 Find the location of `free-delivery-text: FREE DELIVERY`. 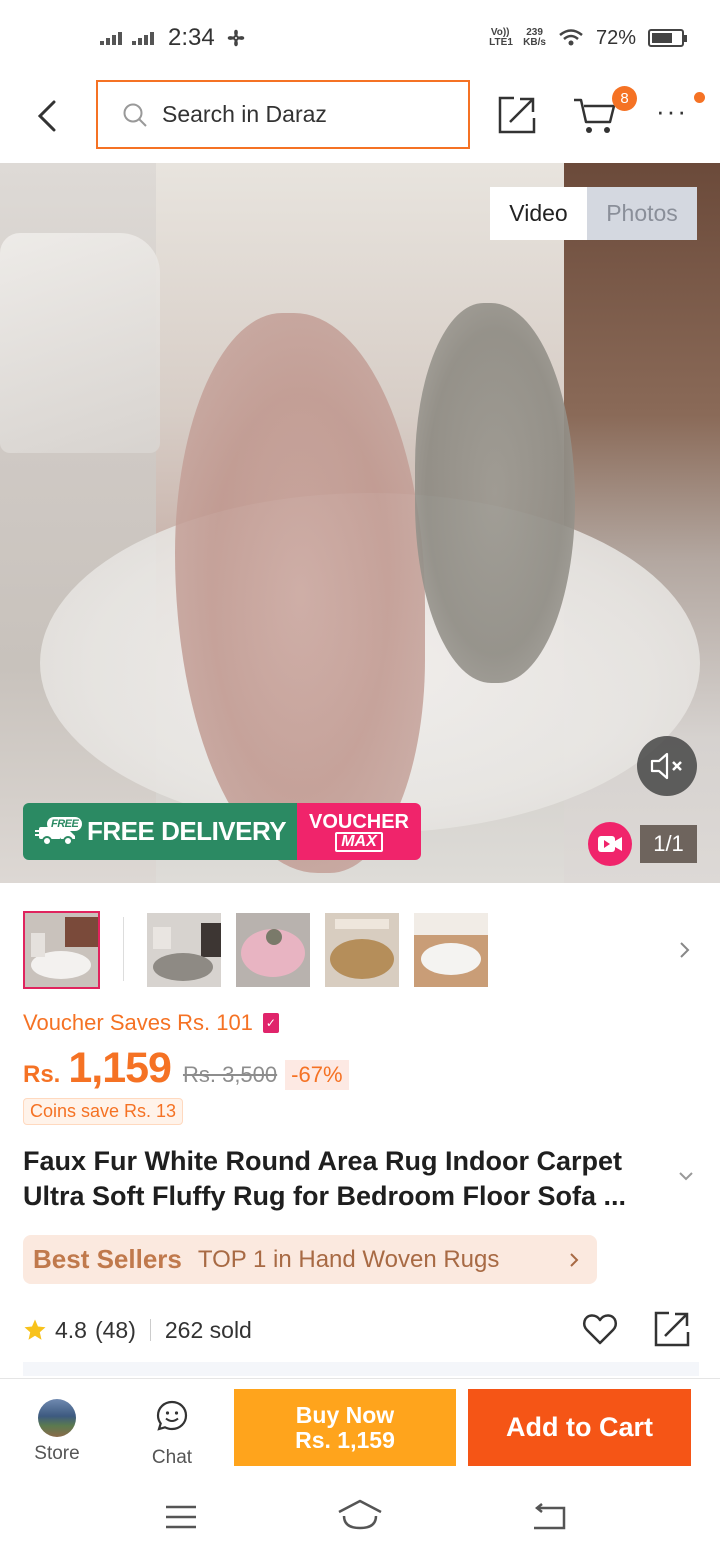

free-delivery-text: FREE DELIVERY is located at coordinates (187, 831).